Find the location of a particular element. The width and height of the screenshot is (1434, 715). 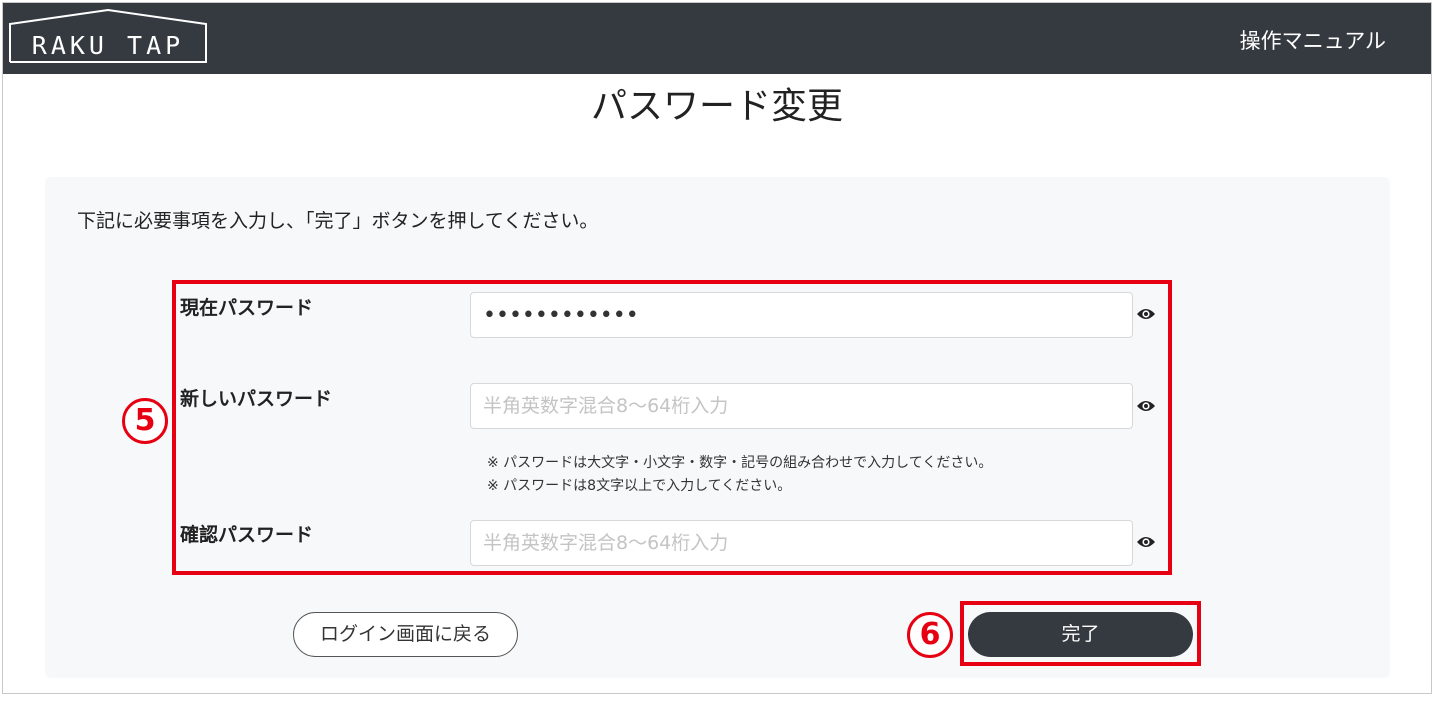

logo: RAKU TAP is located at coordinates (108, 36).